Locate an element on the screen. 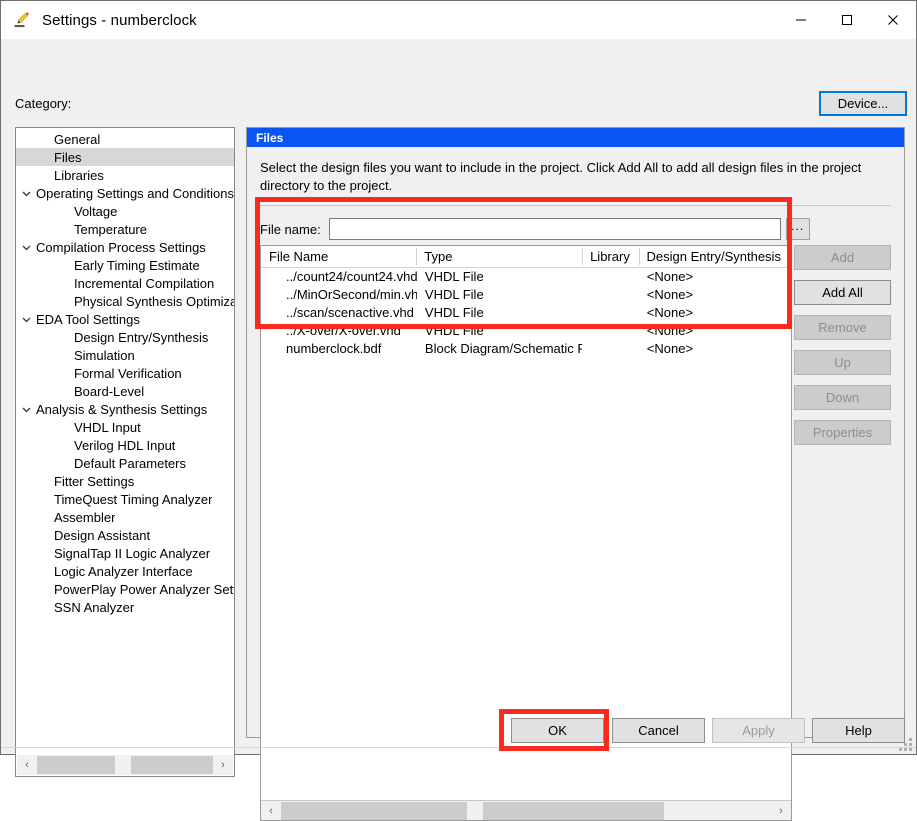 This screenshot has height=821, width=917. files-hscrollbar: ‹ › is located at coordinates (526, 810).